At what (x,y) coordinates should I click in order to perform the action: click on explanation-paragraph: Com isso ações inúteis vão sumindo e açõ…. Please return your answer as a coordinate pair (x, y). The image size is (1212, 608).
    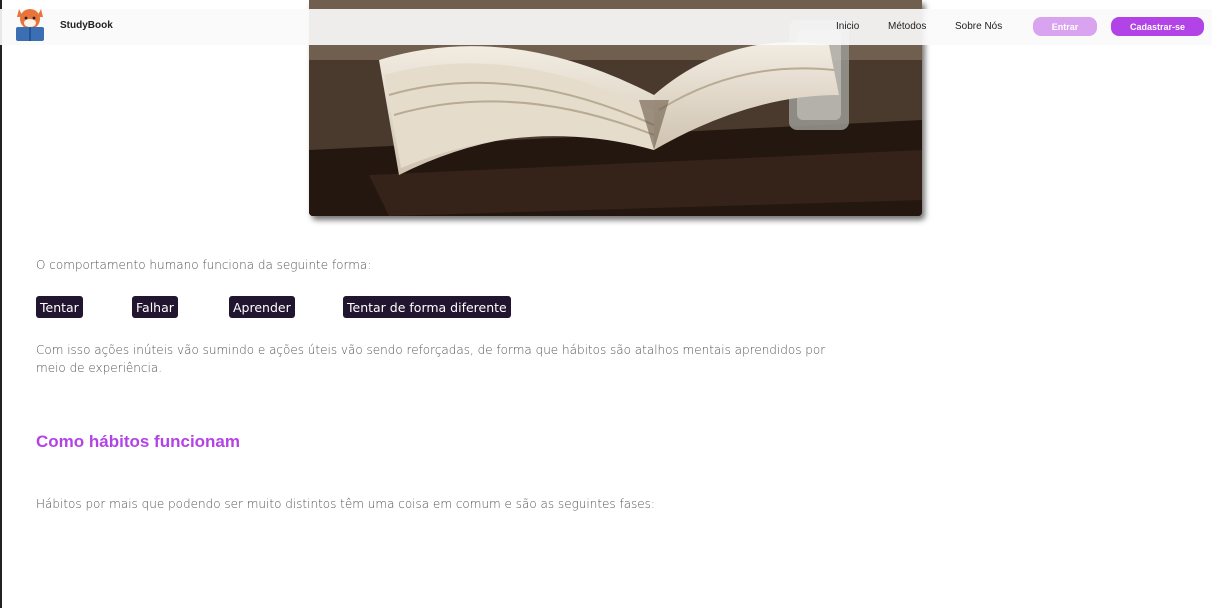
    Looking at the image, I should click on (431, 359).